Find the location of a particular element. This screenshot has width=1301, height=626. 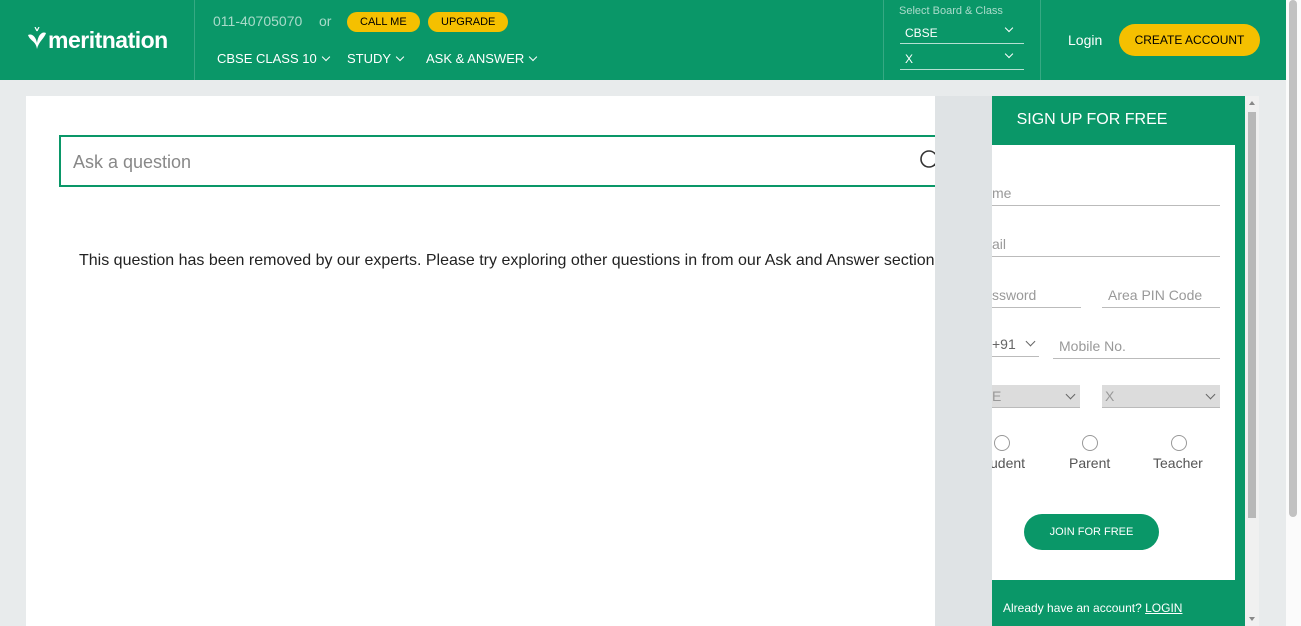

already-have-account: Already have an account? LOGIN is located at coordinates (1092, 608).